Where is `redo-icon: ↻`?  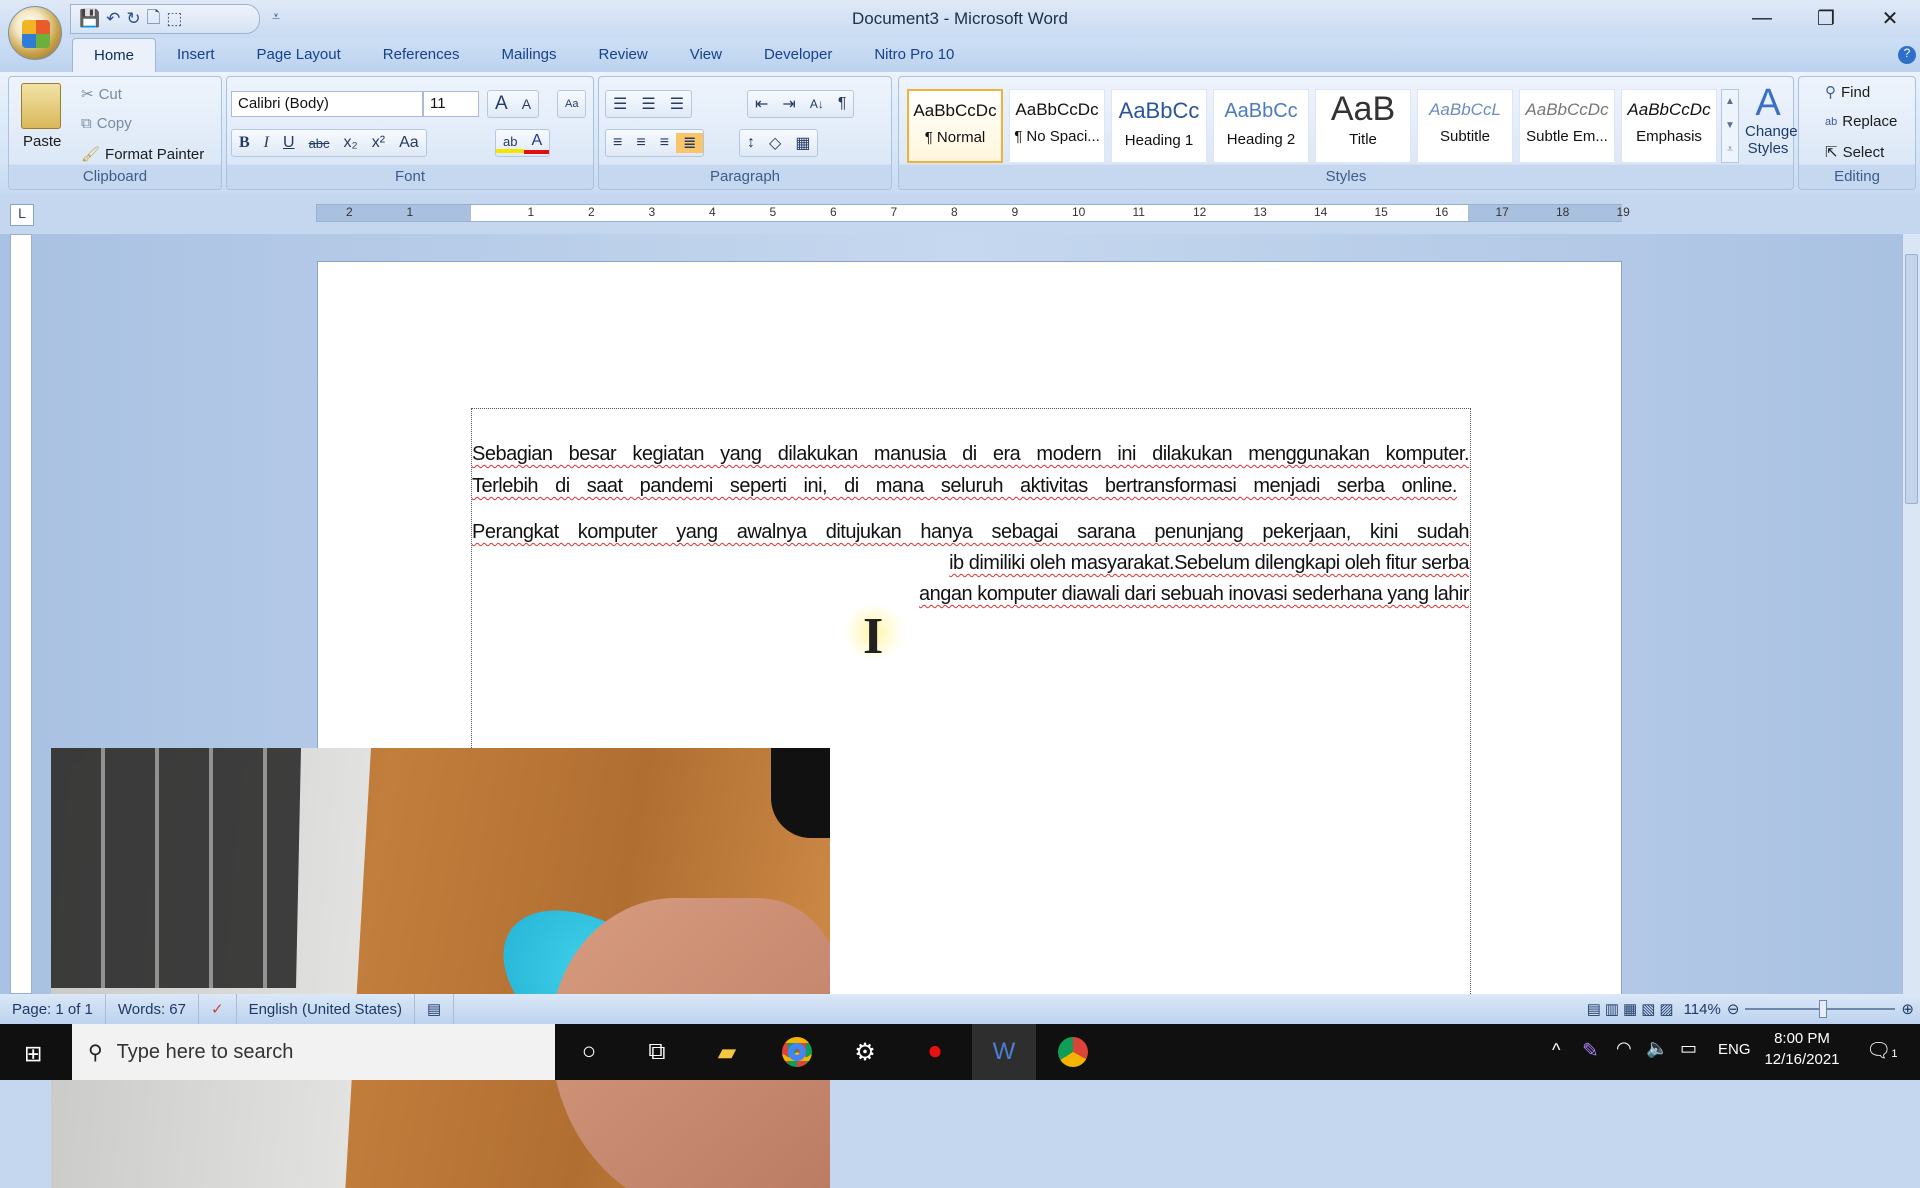
redo-icon: ↻ is located at coordinates (133, 19).